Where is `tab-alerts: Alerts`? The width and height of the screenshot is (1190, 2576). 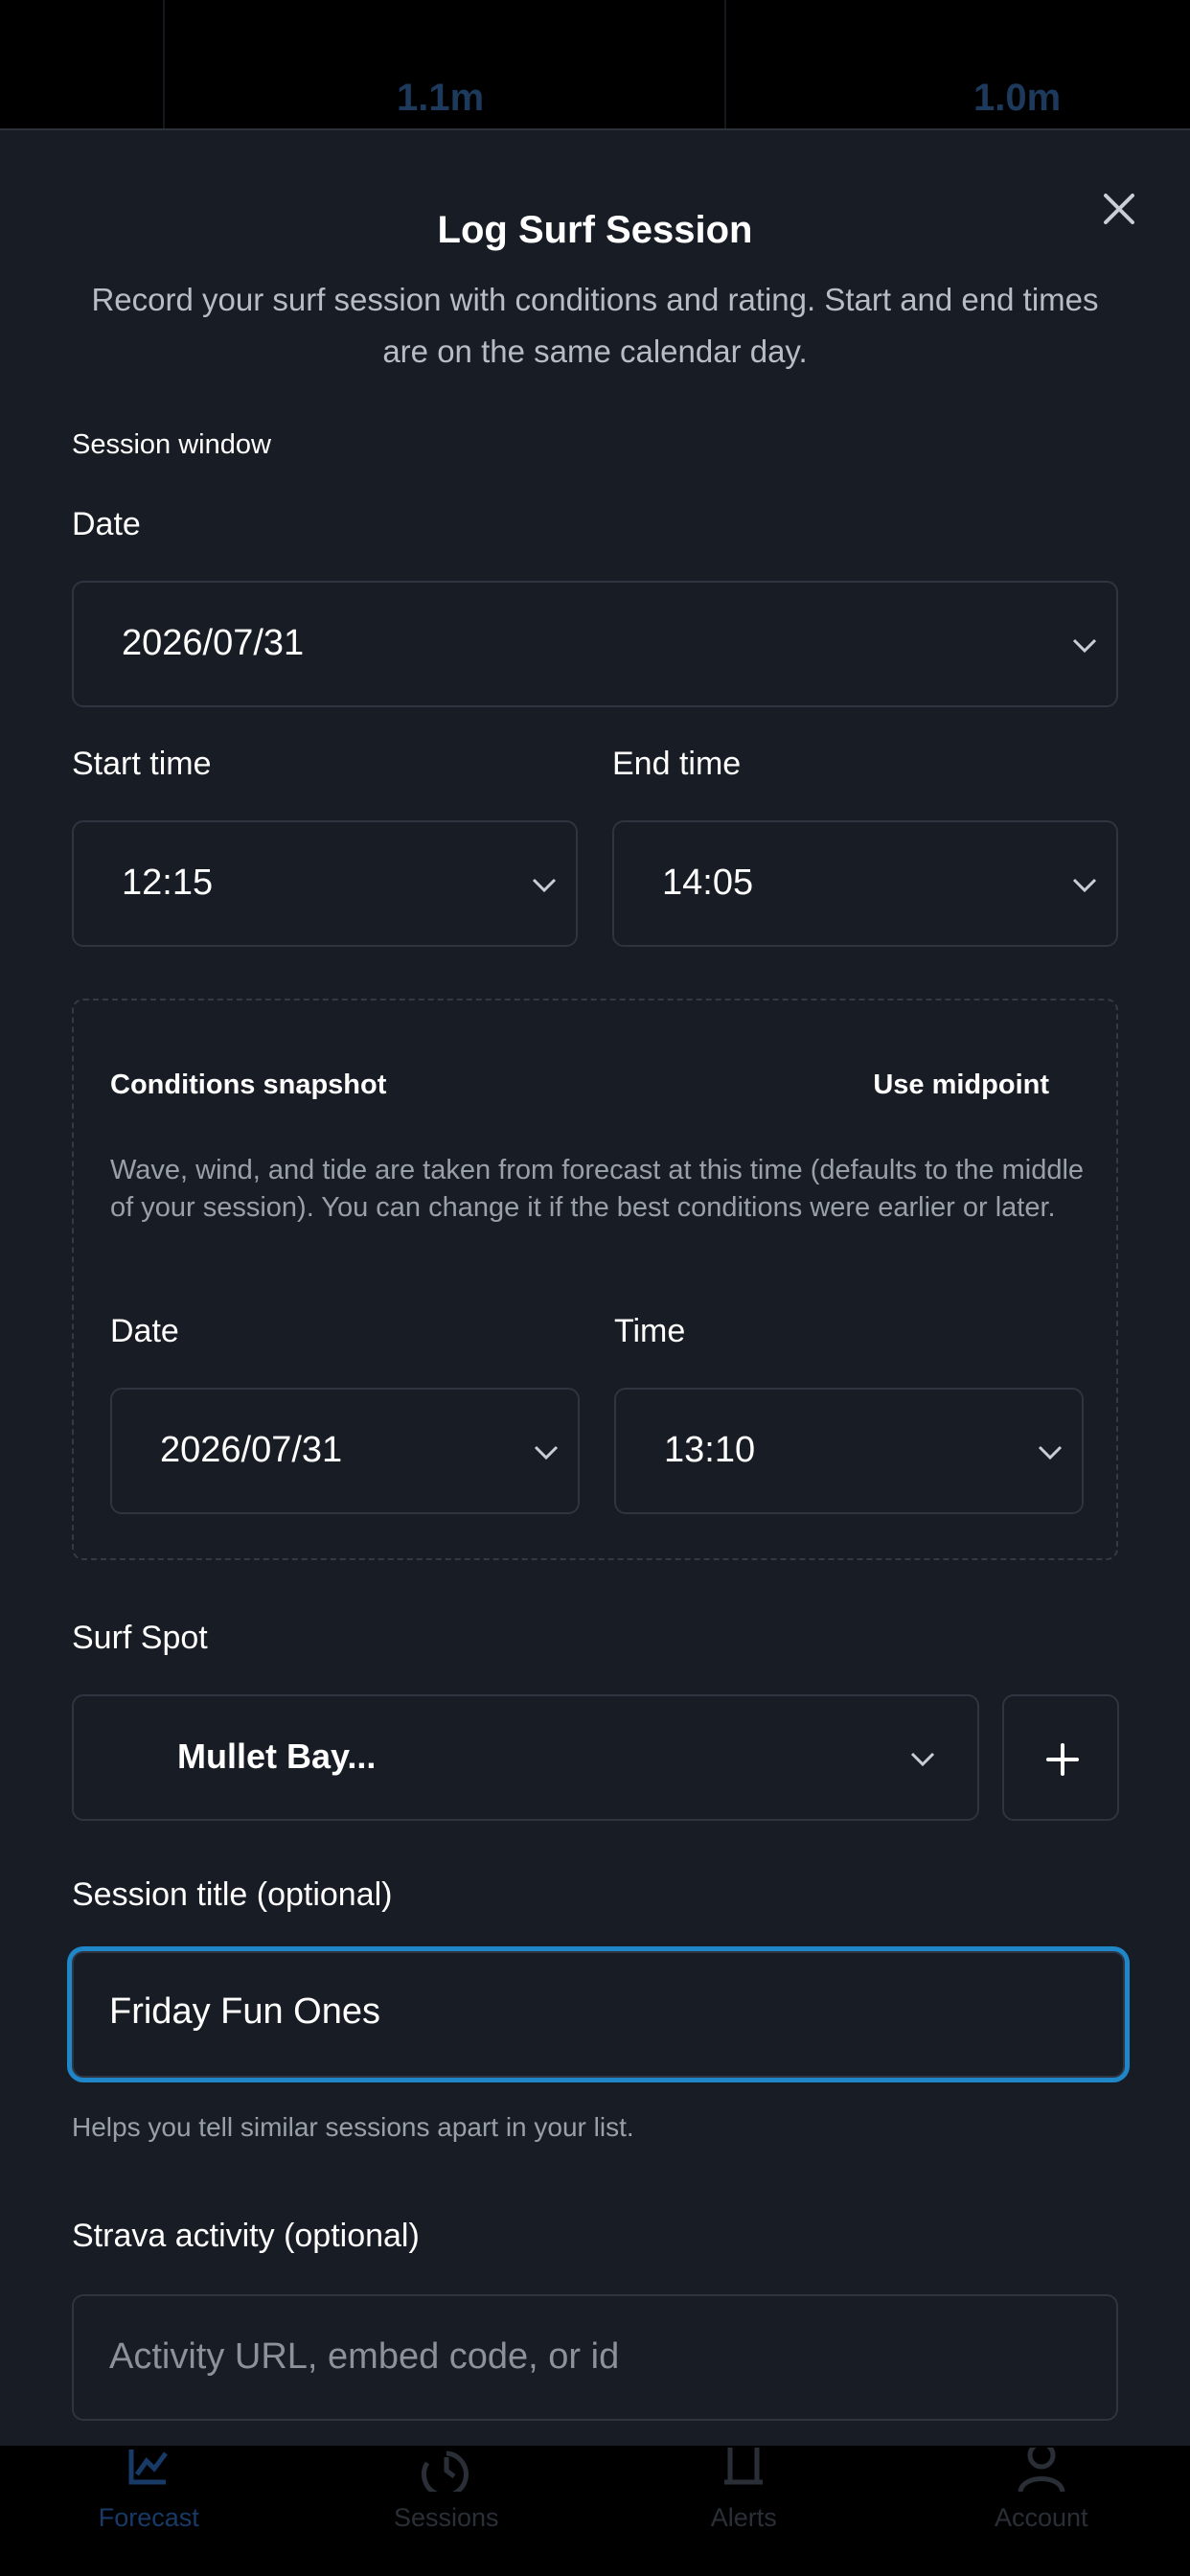
tab-alerts: Alerts is located at coordinates (744, 2511).